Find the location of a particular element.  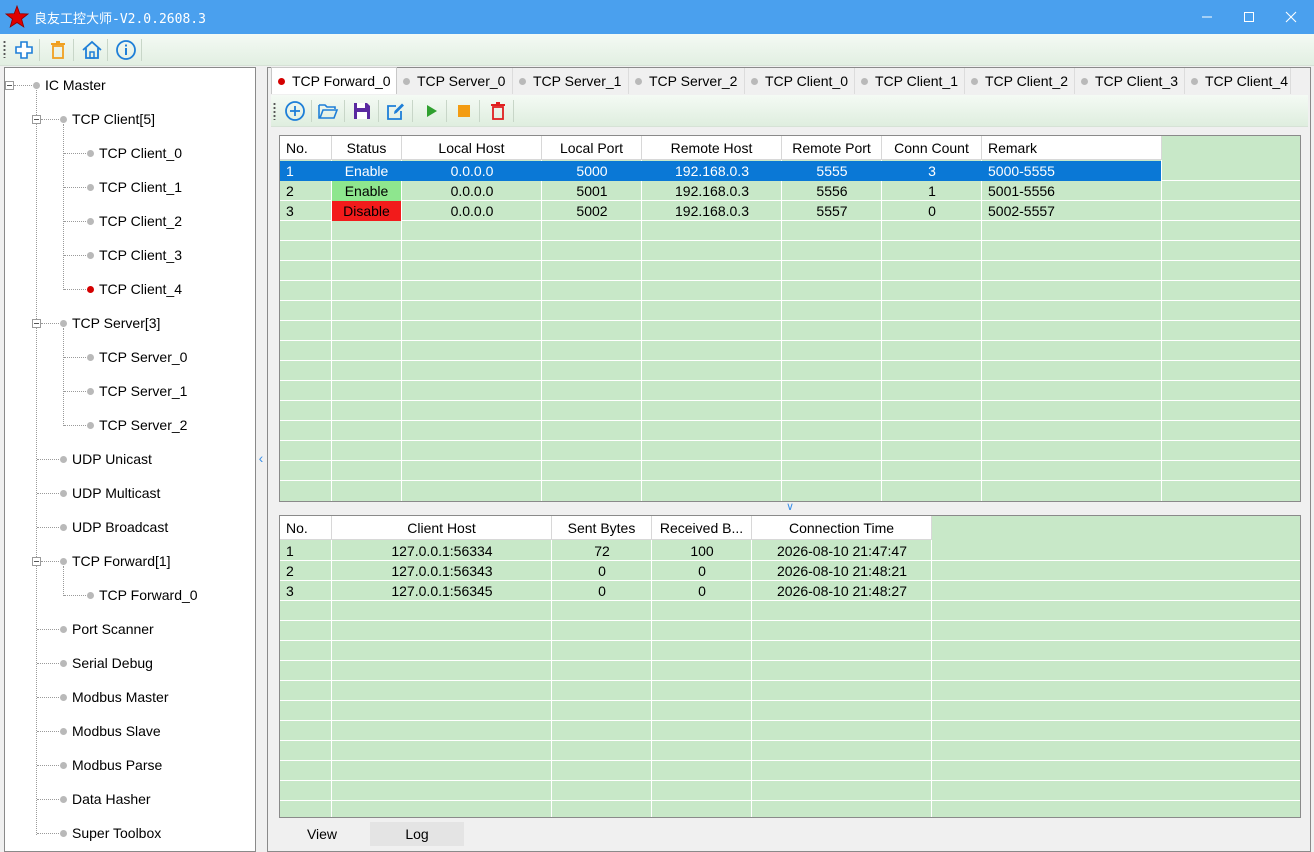

info-icon is located at coordinates (126, 50).